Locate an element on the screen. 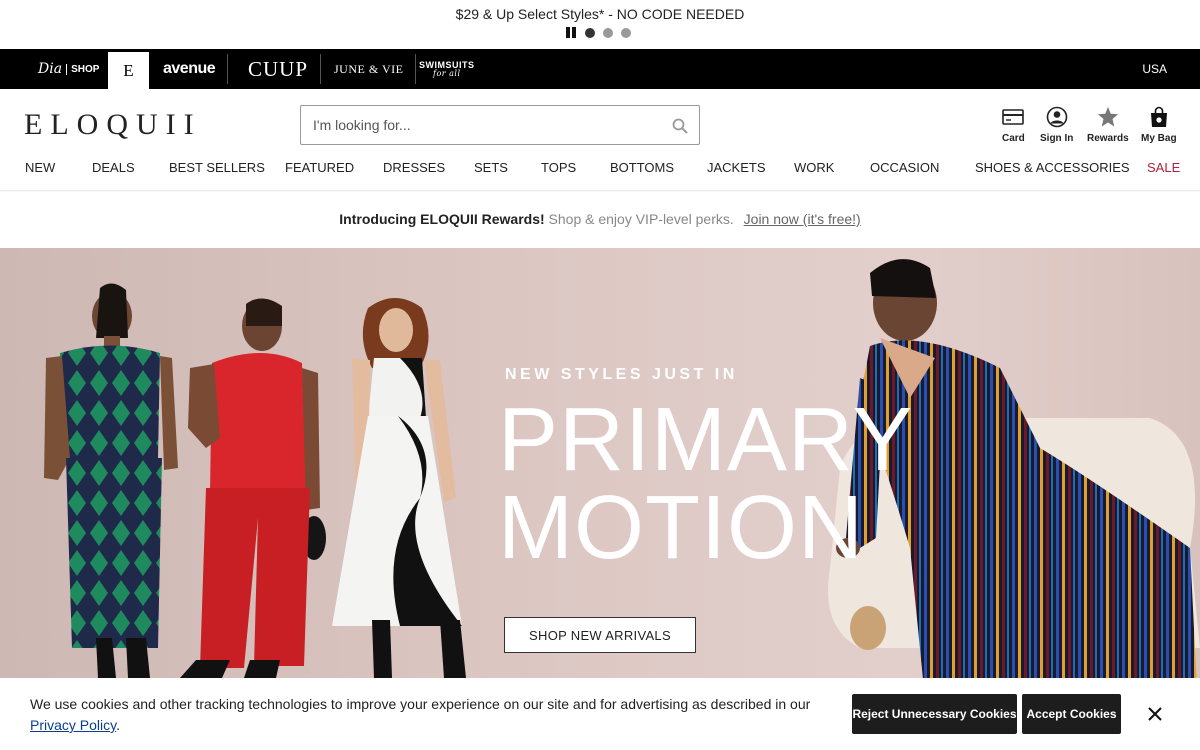 This screenshot has height=750, width=1200. privacy-policy-link: Privacy Policy is located at coordinates (73, 725).